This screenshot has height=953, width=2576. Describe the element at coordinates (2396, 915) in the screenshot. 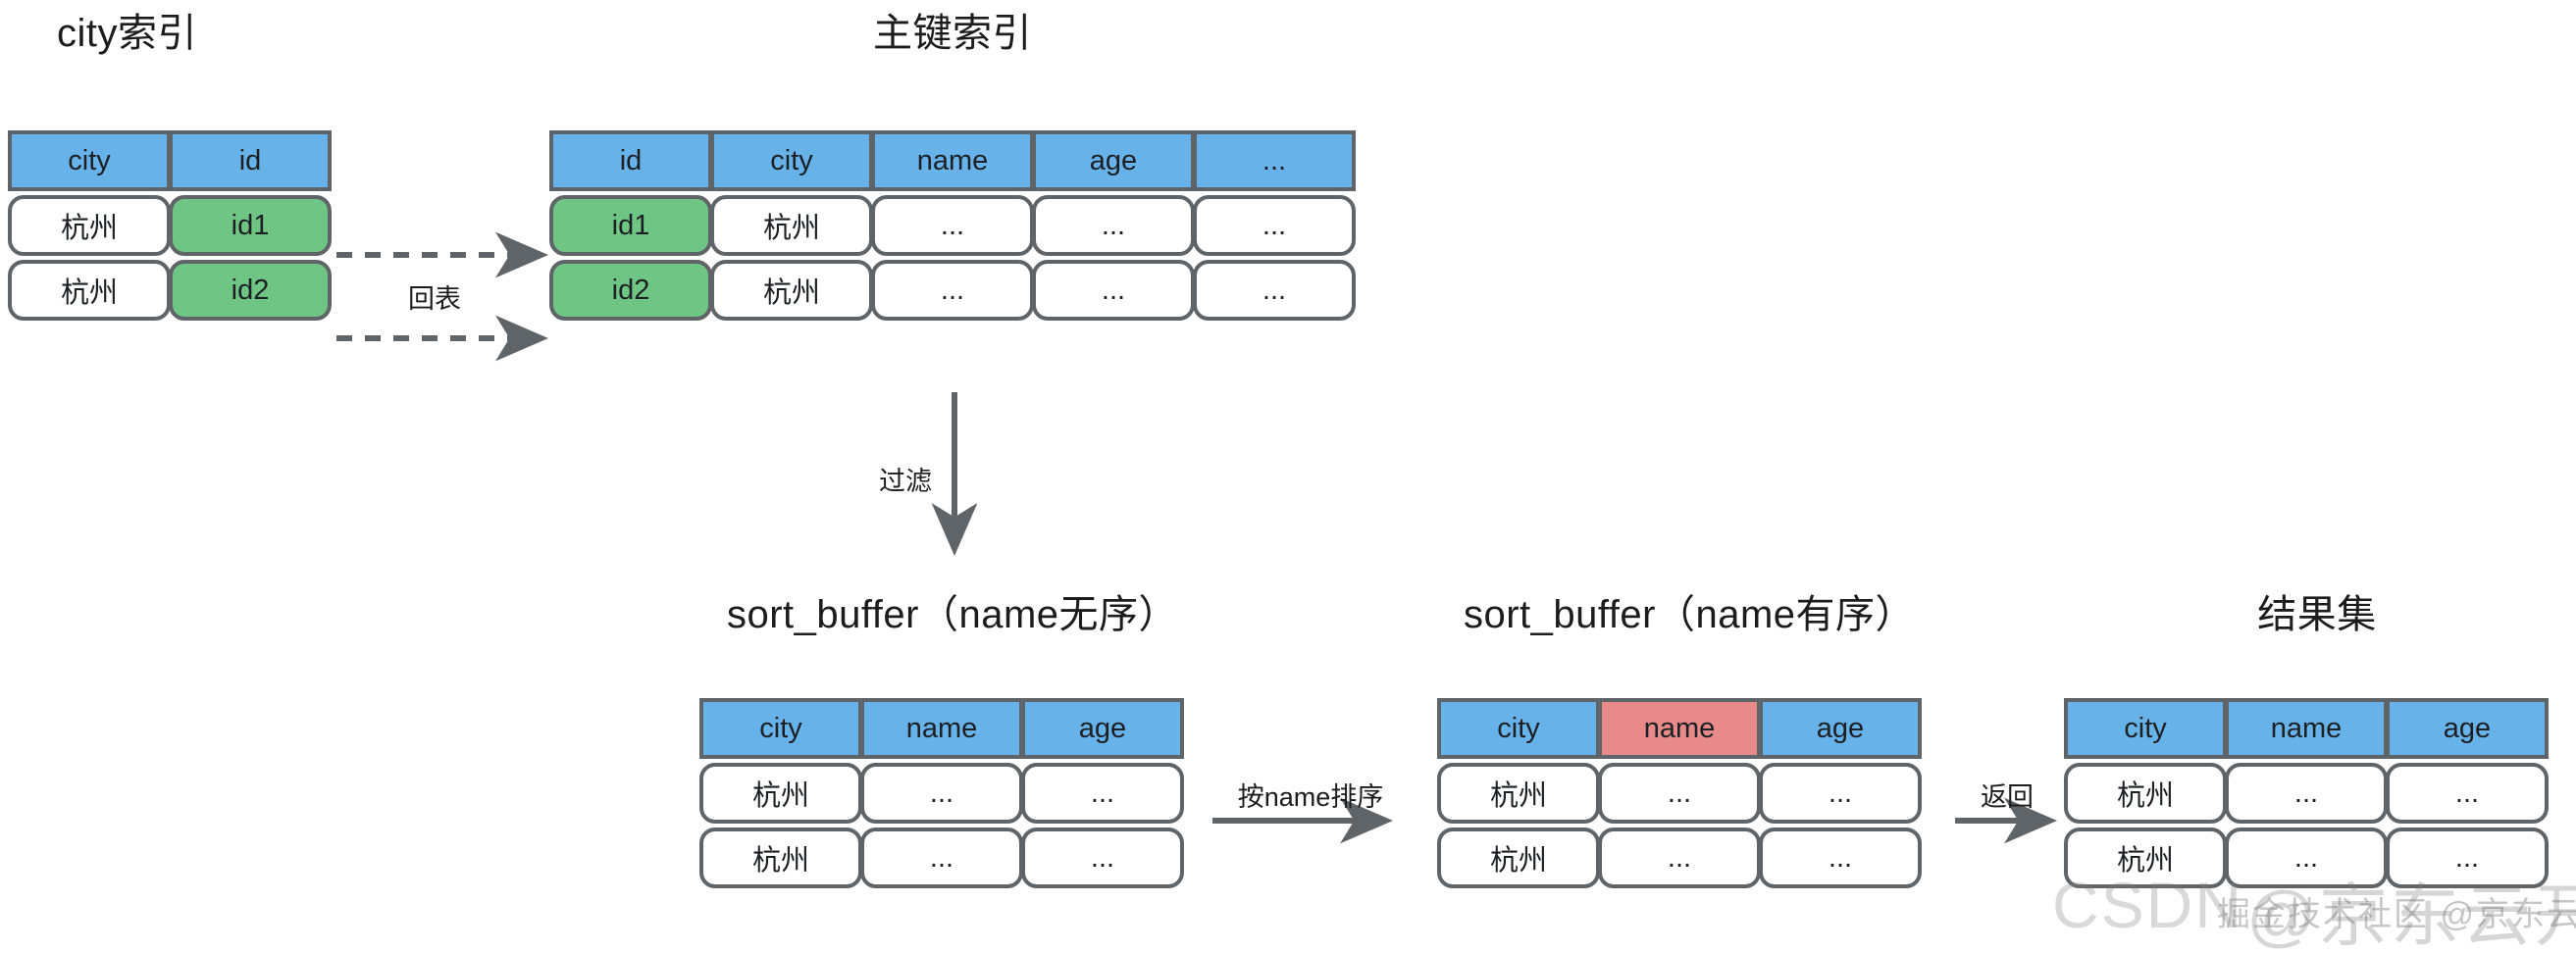

I see `brand-watermark-small: 掘金技术社区 @京东云开发者` at that location.